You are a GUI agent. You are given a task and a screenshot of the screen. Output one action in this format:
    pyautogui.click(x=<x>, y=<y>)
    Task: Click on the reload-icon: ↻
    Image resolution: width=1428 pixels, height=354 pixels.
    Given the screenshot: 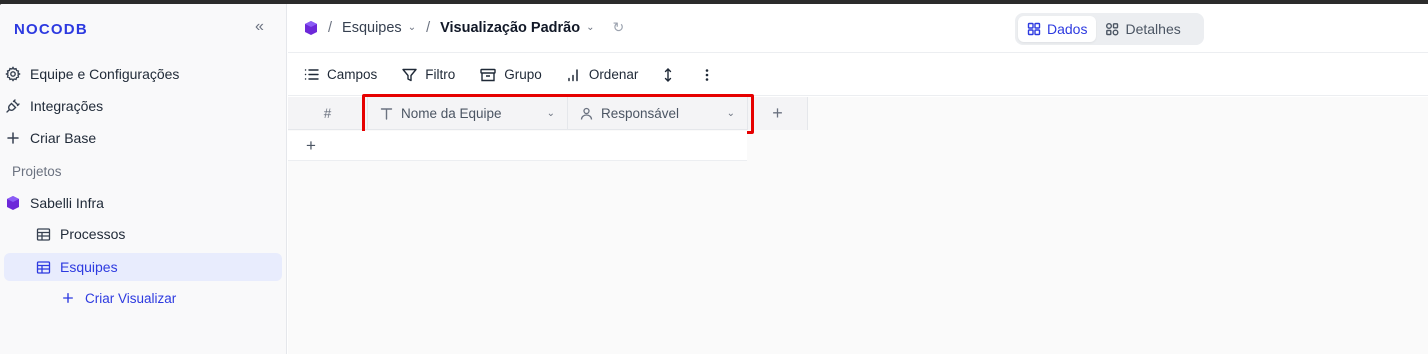 What is the action you would take?
    pyautogui.click(x=618, y=27)
    